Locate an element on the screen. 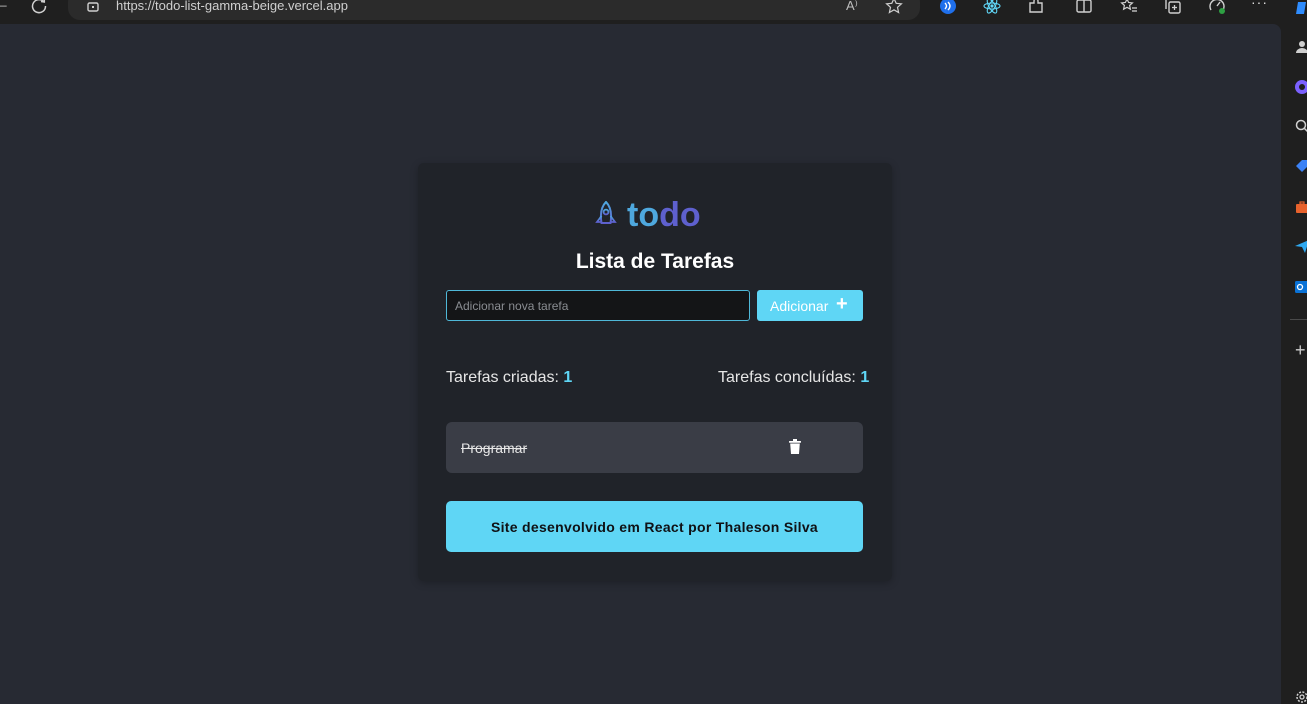  outlook-icon is located at coordinates (1300, 287).